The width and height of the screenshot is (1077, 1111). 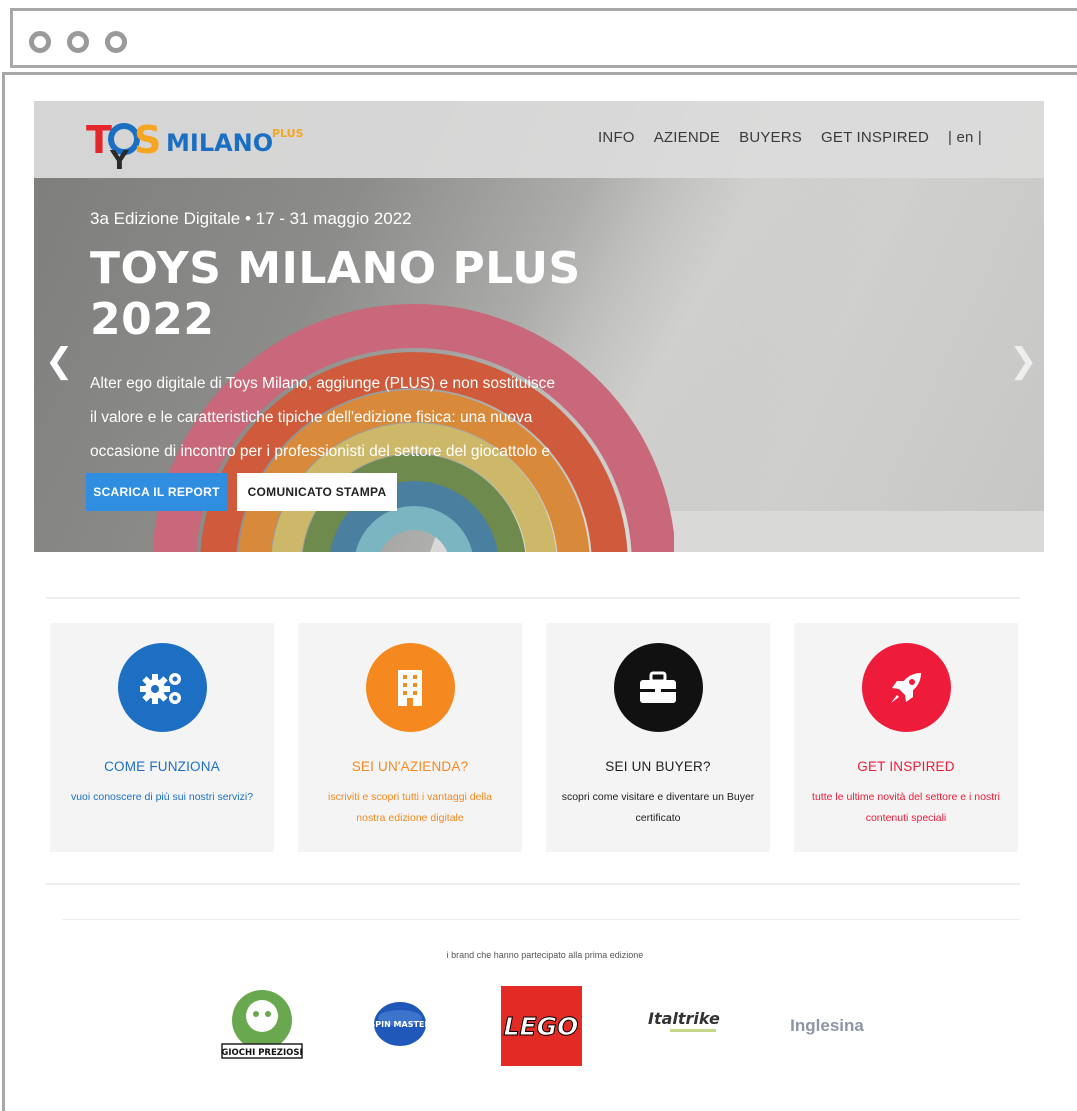 I want to click on maximize-window-button, so click(x=116, y=42).